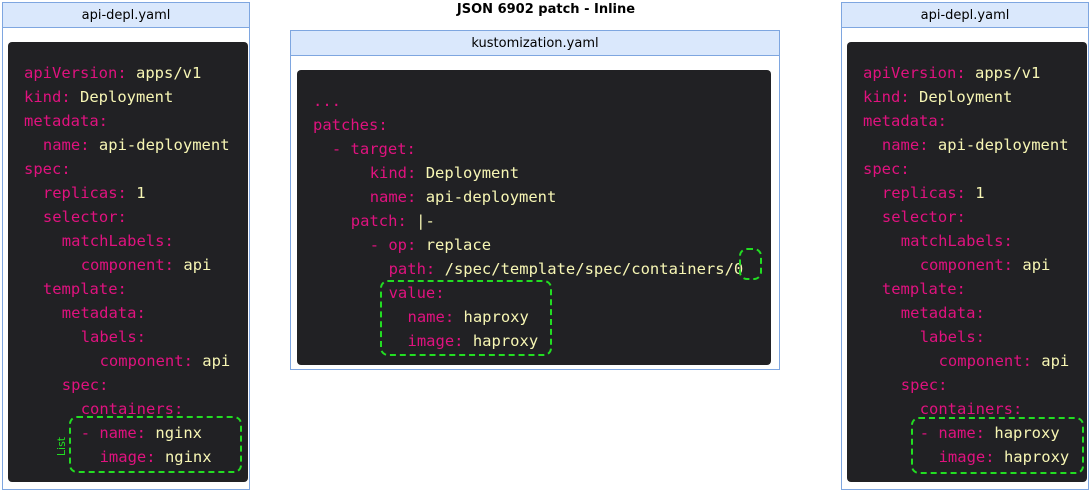 The image size is (1091, 494). I want to click on yaml-value: /spec/template/spec/containers/0, so click(594, 269).